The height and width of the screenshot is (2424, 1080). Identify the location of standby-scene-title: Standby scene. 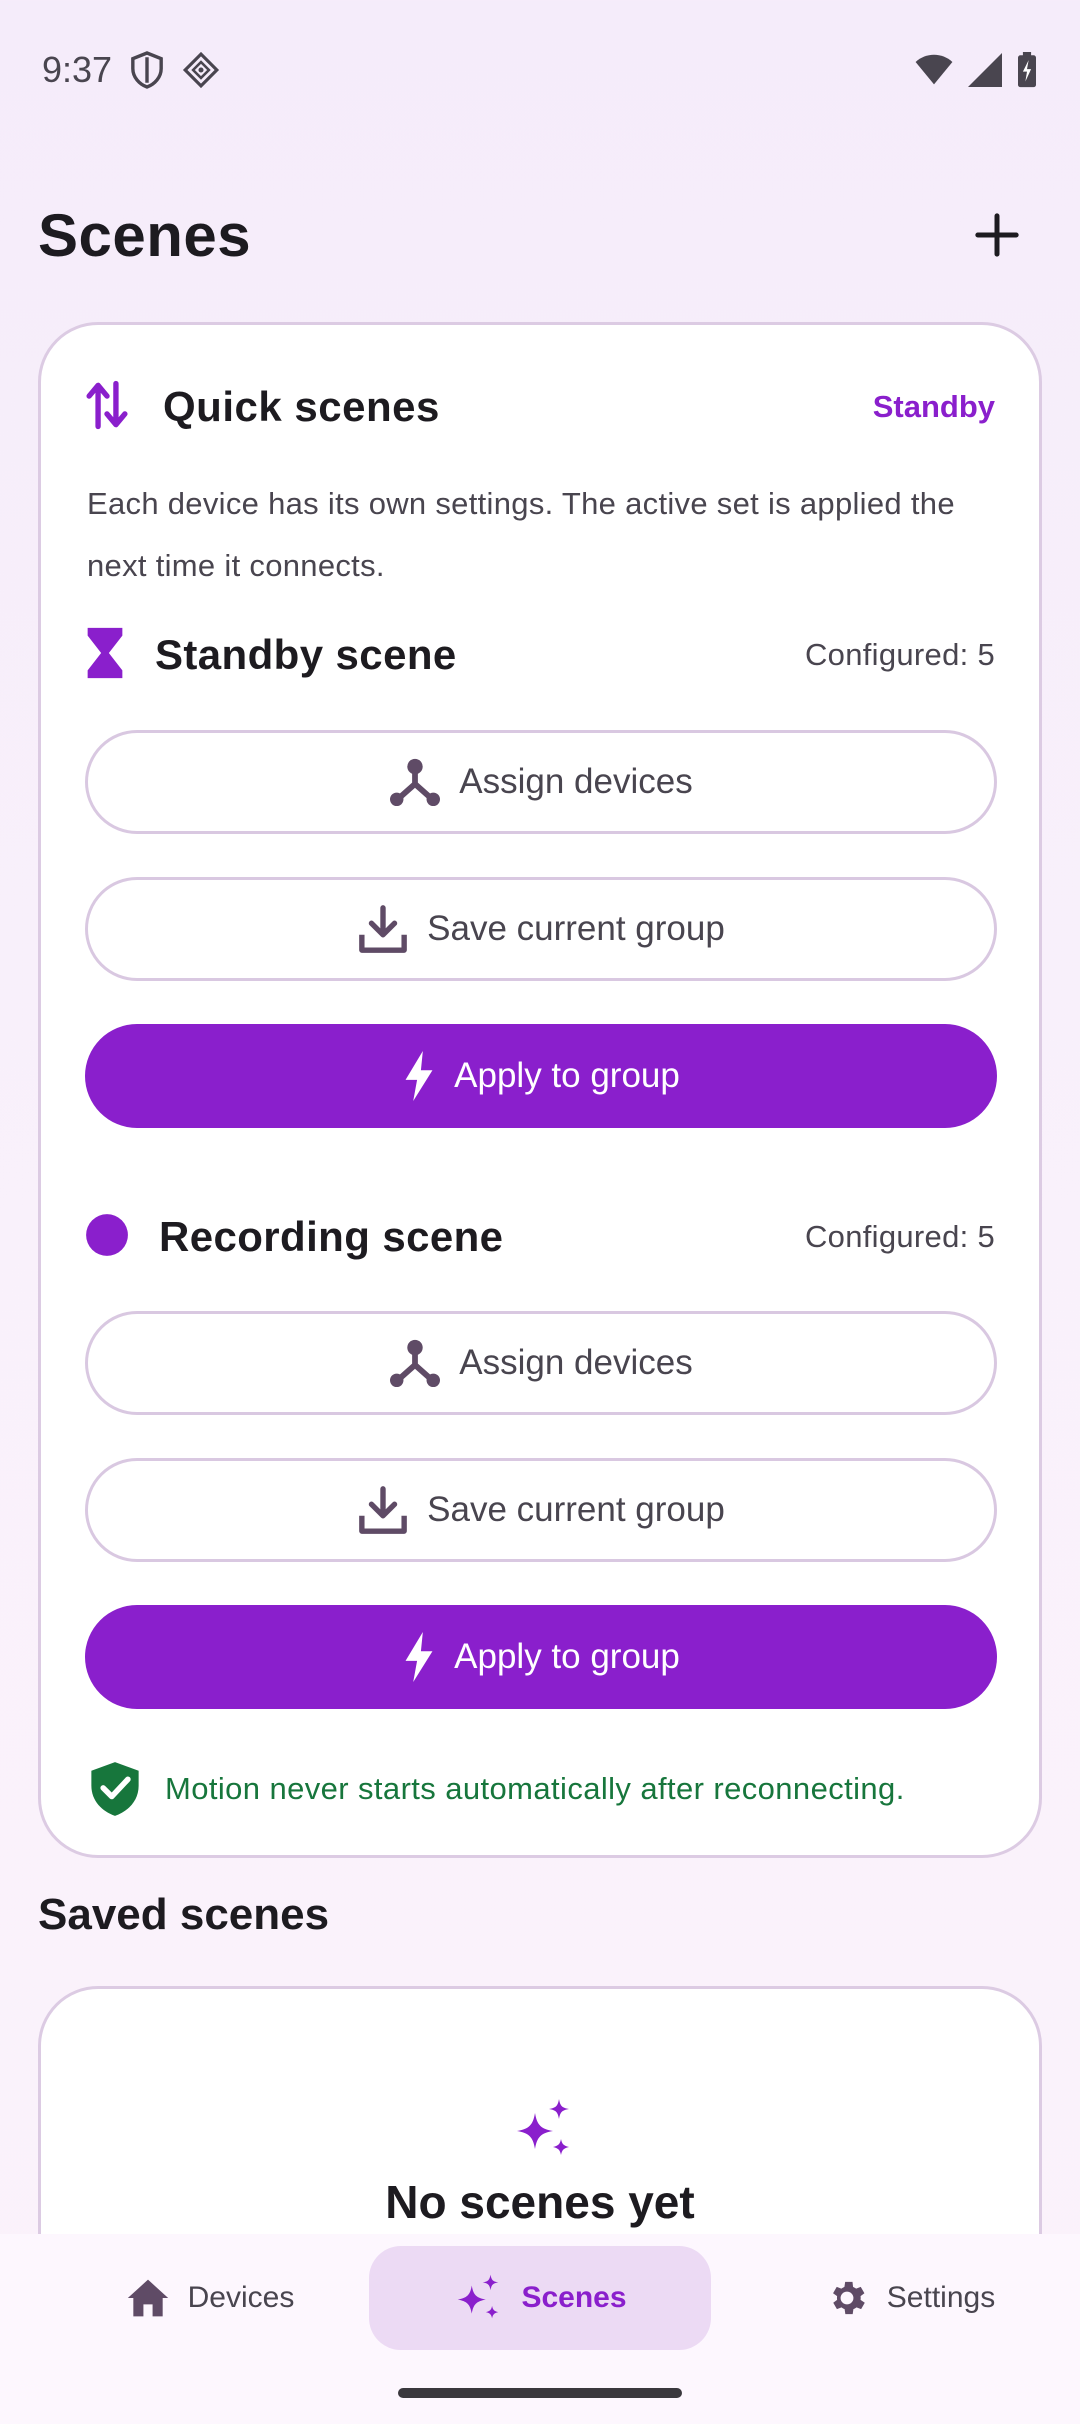
(306, 654).